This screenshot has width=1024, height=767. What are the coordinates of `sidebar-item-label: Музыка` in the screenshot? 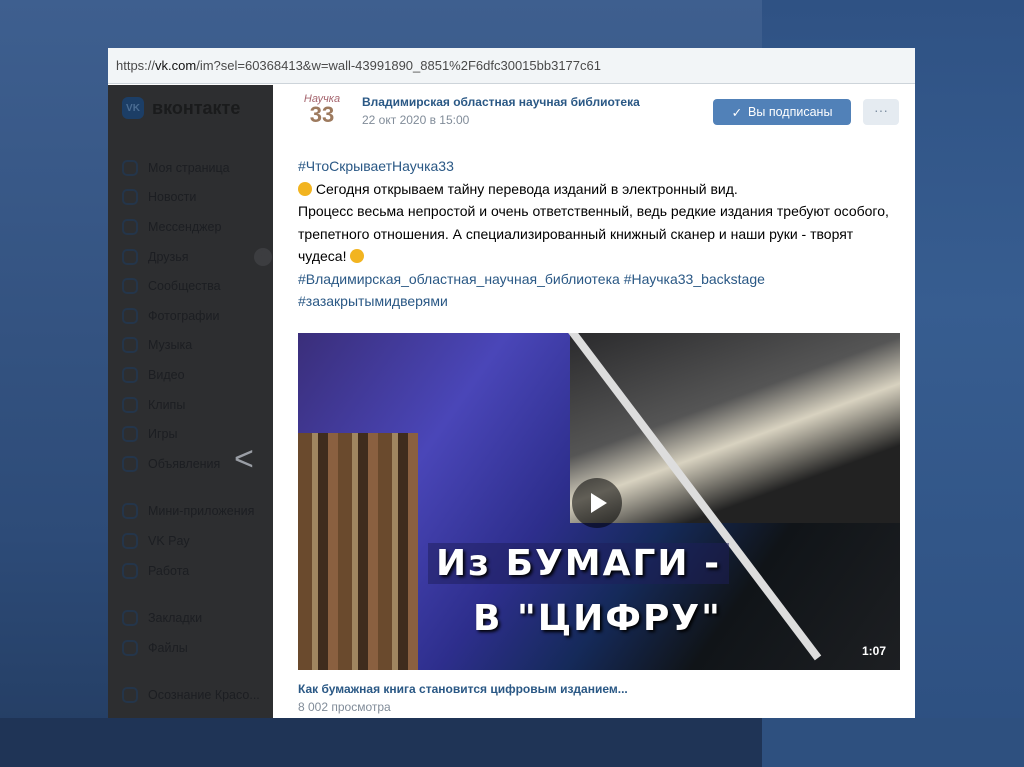 It's located at (170, 345).